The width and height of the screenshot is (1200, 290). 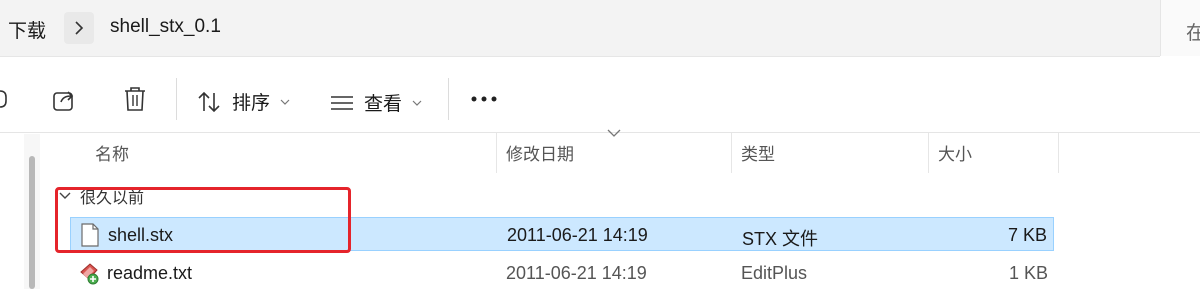 What do you see at coordinates (79, 28) in the screenshot?
I see `breadcrumb-chevron-icon` at bounding box center [79, 28].